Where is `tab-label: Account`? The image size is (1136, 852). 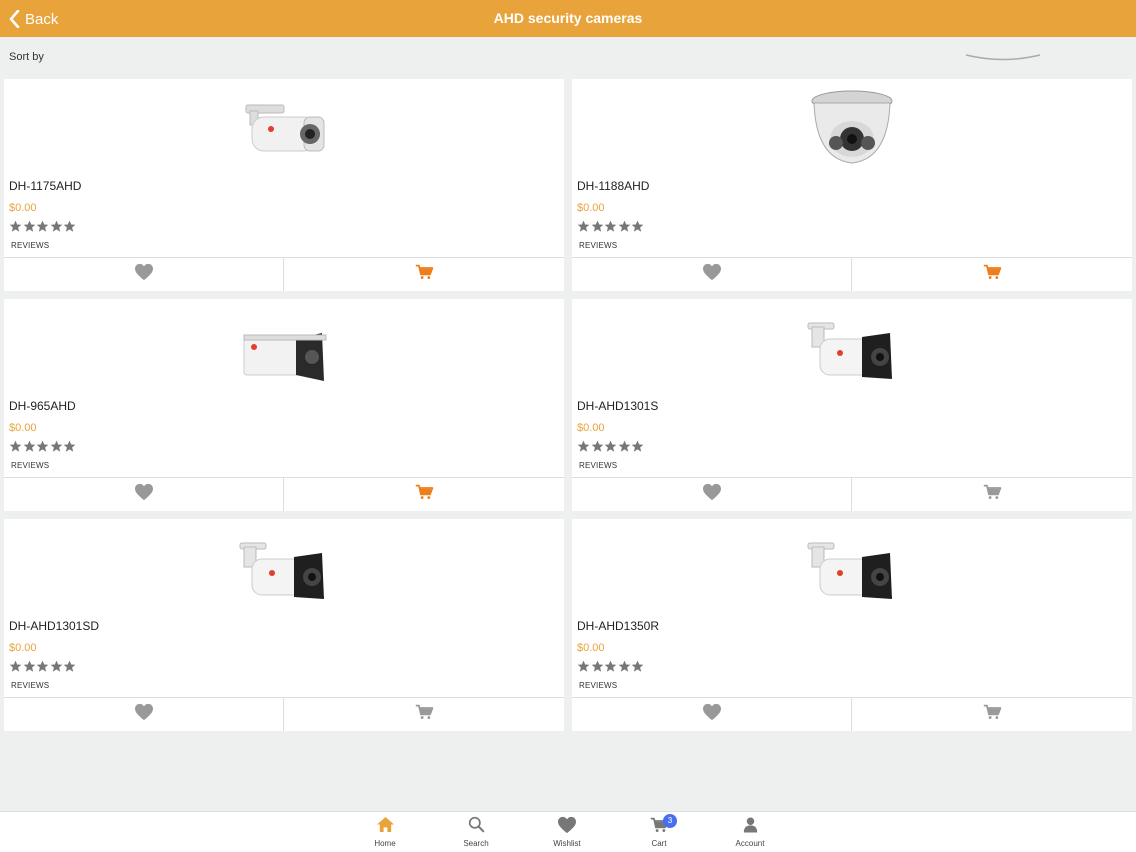 tab-label: Account is located at coordinates (750, 843).